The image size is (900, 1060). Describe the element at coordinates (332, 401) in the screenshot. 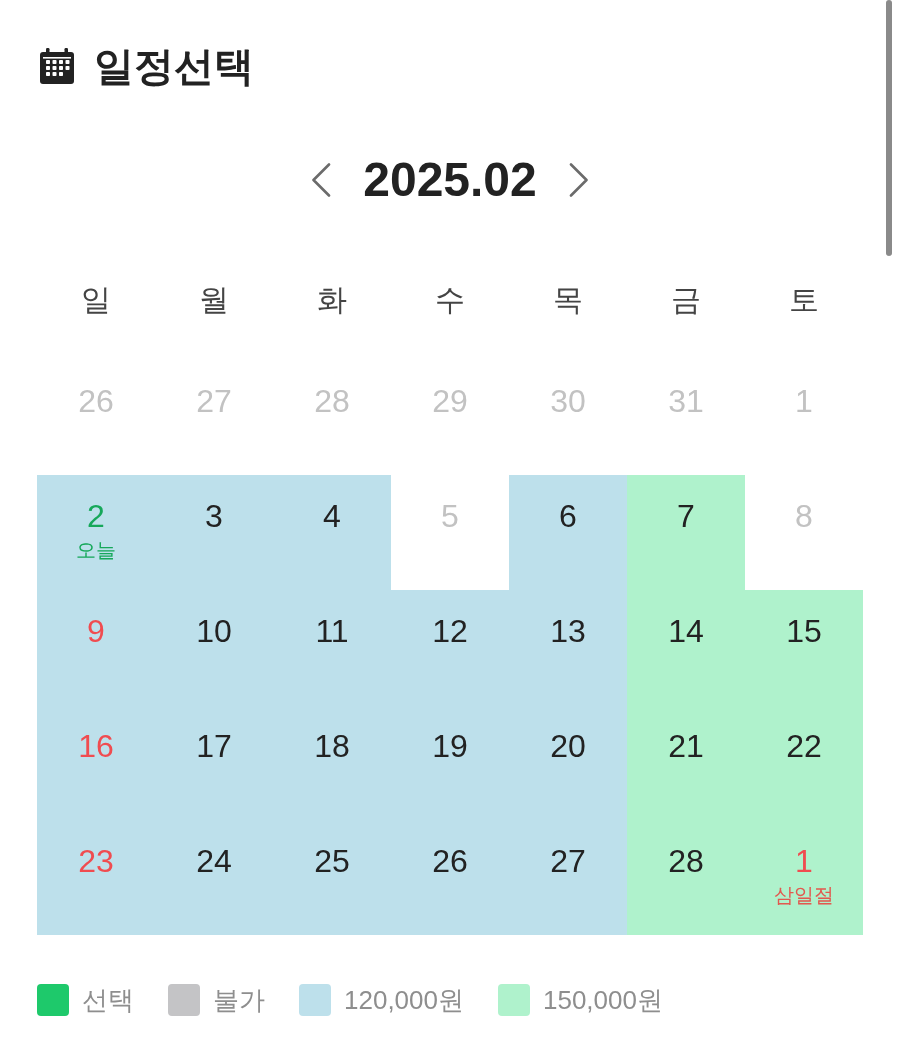

I see `unavailable-date: 28` at that location.